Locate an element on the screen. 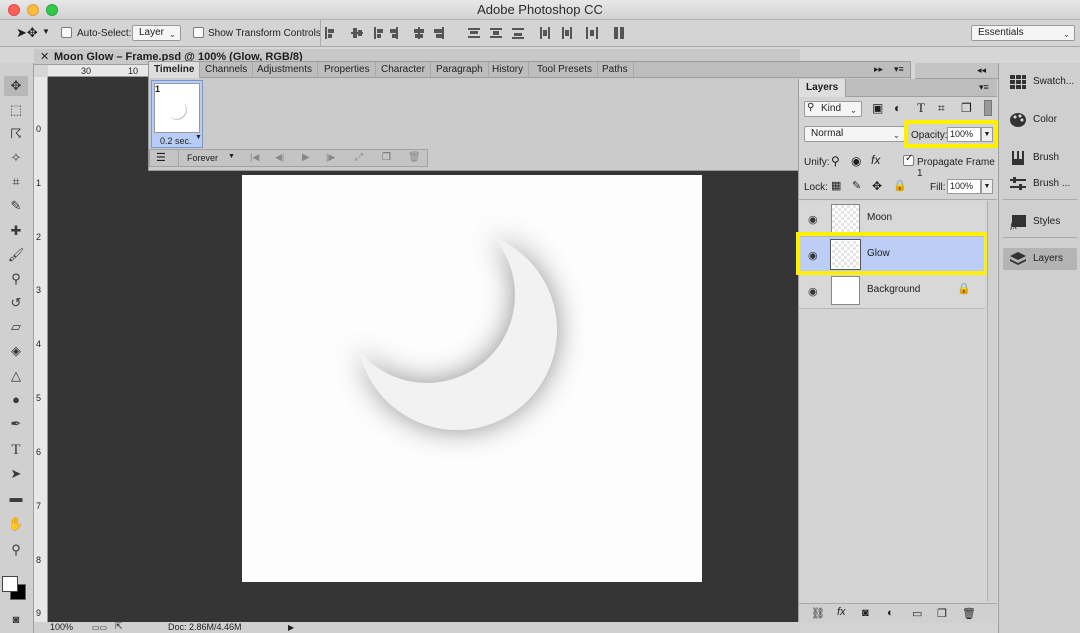  play-icon: ▶ is located at coordinates (306, 157).